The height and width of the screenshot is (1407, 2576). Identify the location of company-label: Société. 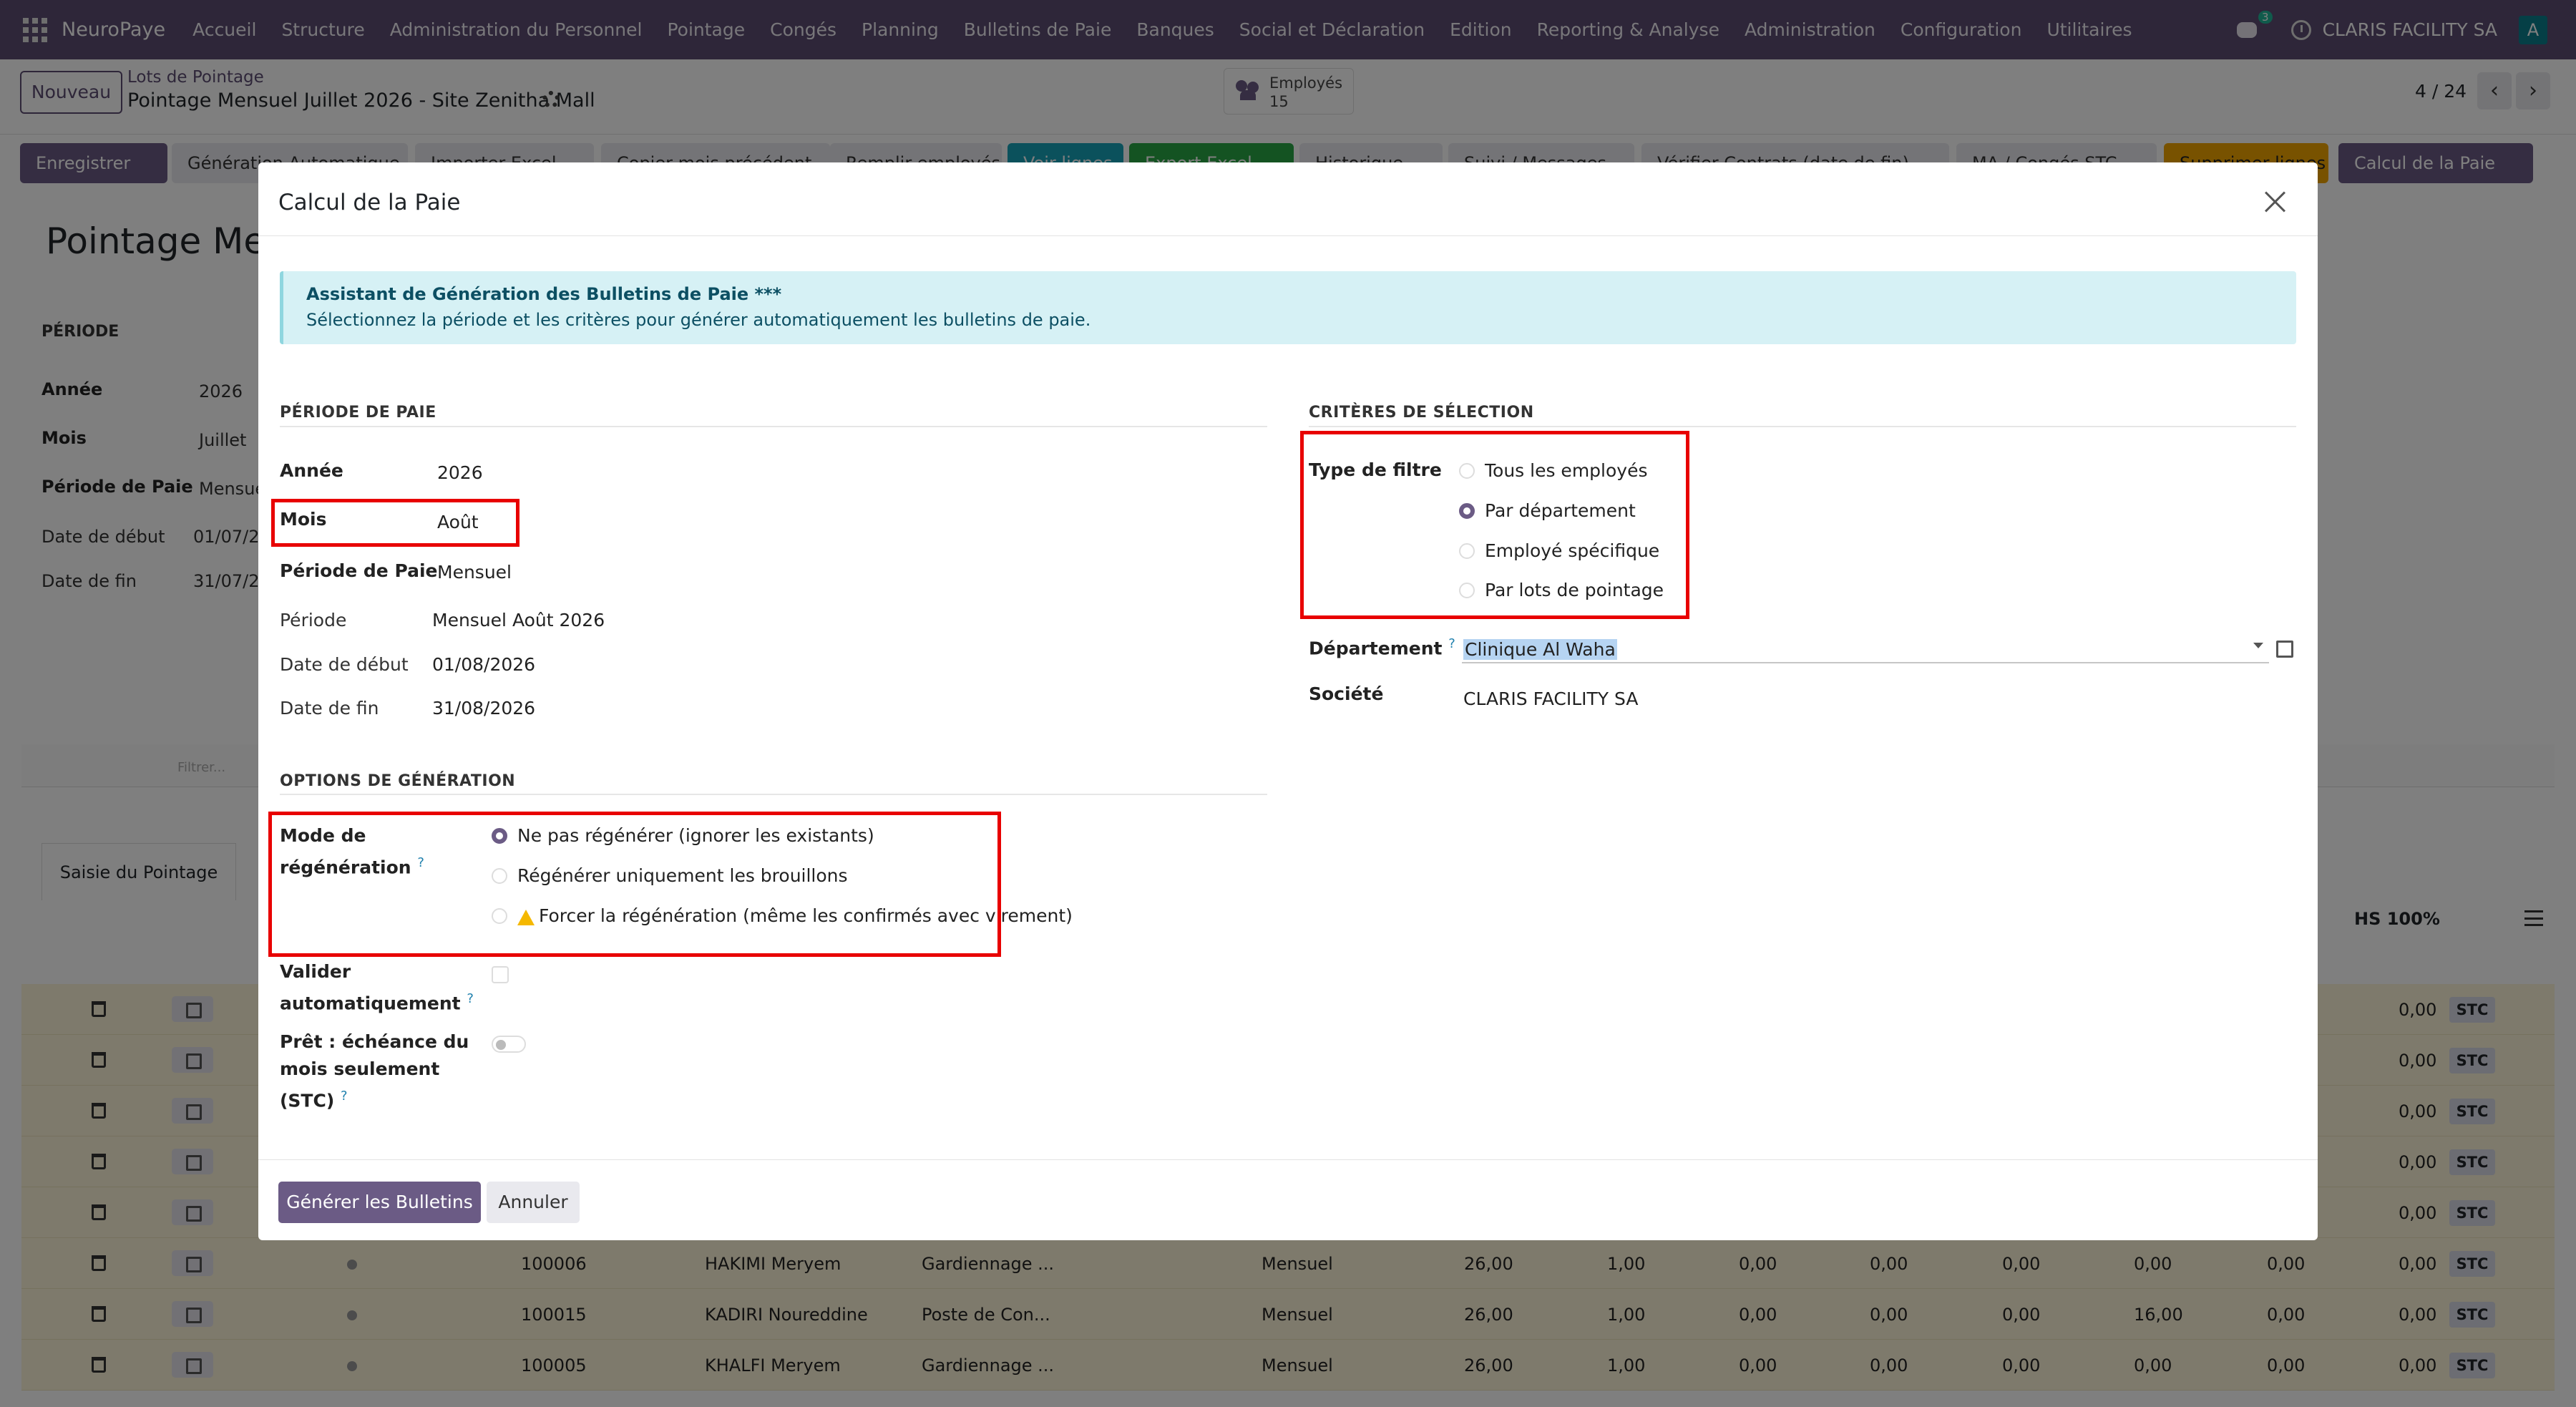
(1346, 693).